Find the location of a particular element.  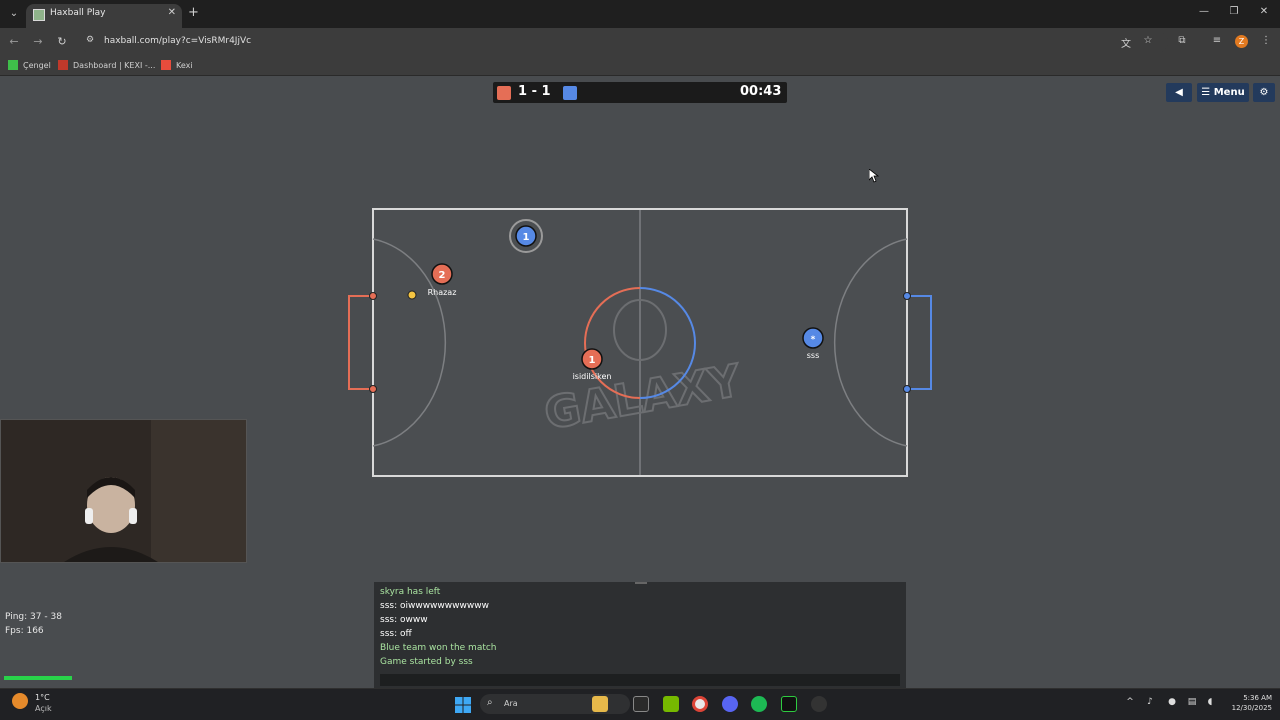

gear-icon: ⚙ is located at coordinates (1264, 92).